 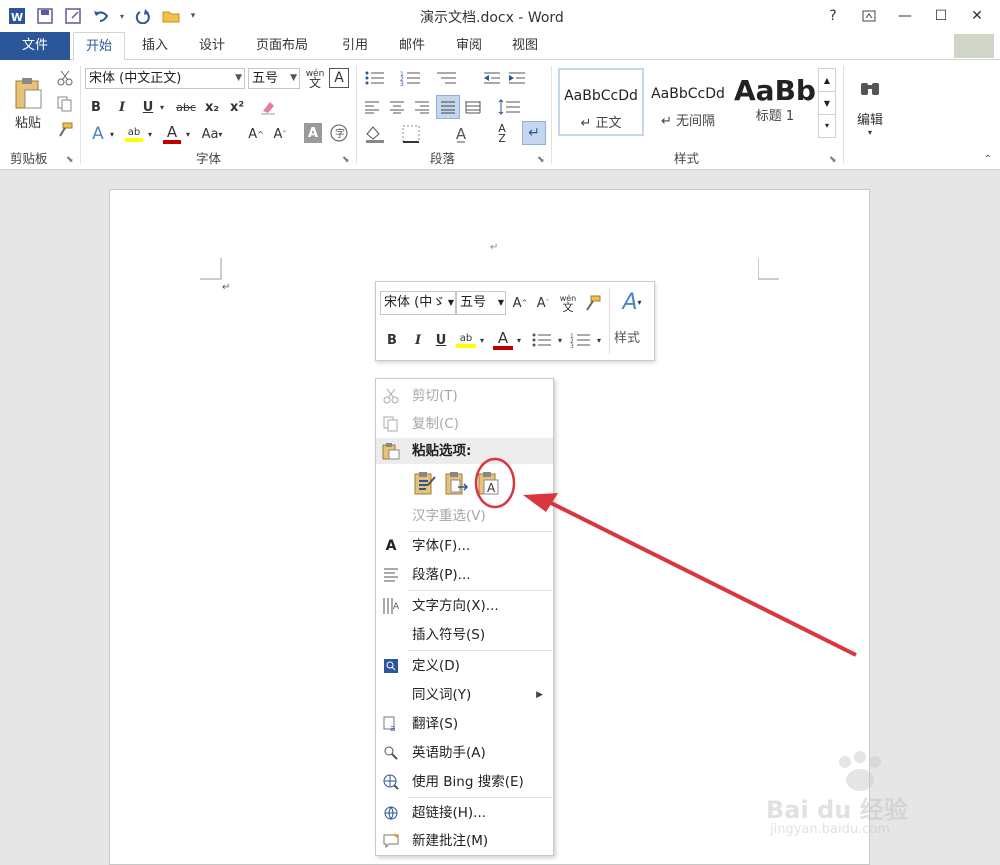 What do you see at coordinates (122, 16) in the screenshot?
I see `undo-dropdown-icon: ▾` at bounding box center [122, 16].